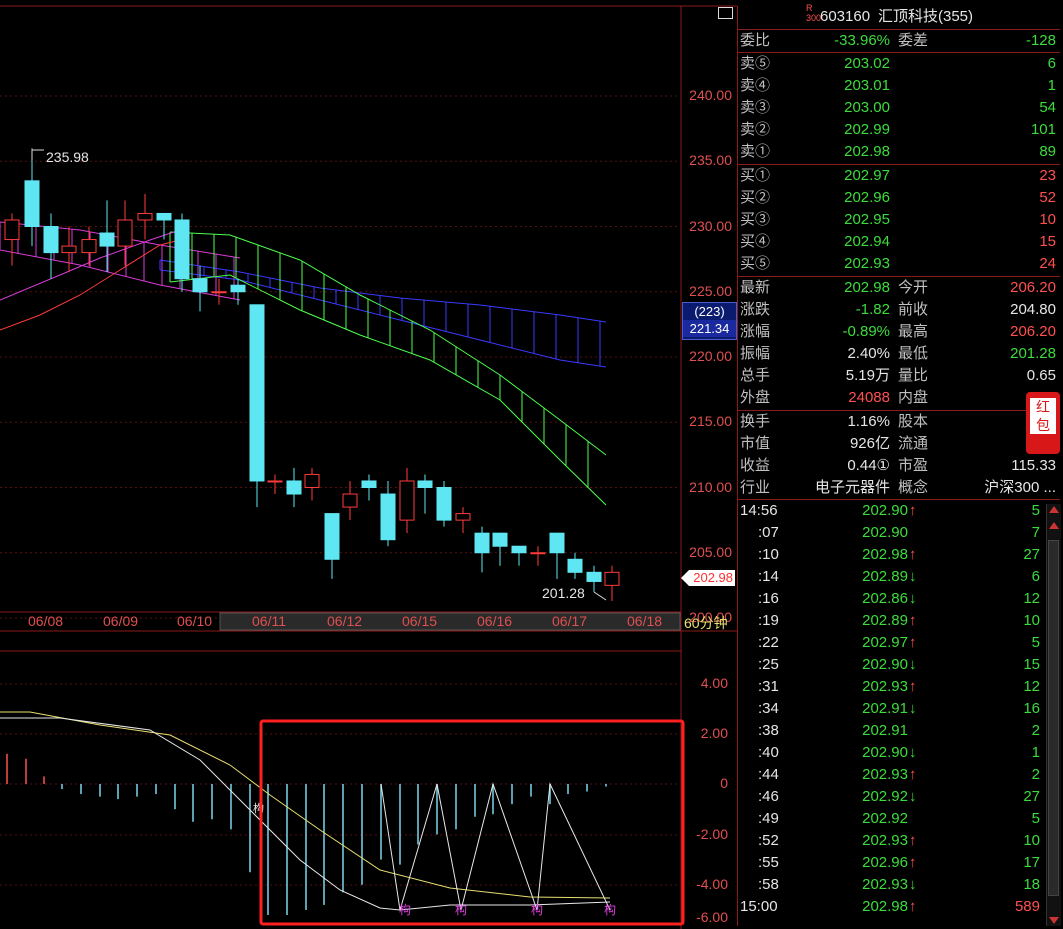  I want to click on tick-volume: 5, so click(1035, 642).